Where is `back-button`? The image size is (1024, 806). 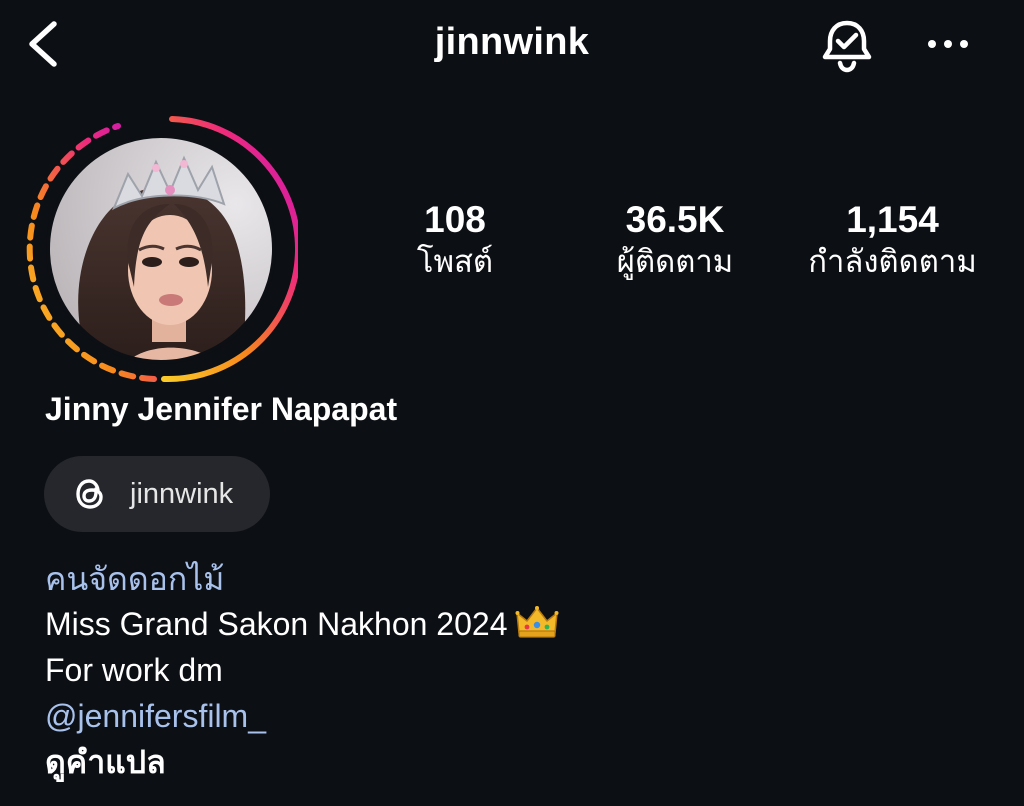
back-button is located at coordinates (44, 44).